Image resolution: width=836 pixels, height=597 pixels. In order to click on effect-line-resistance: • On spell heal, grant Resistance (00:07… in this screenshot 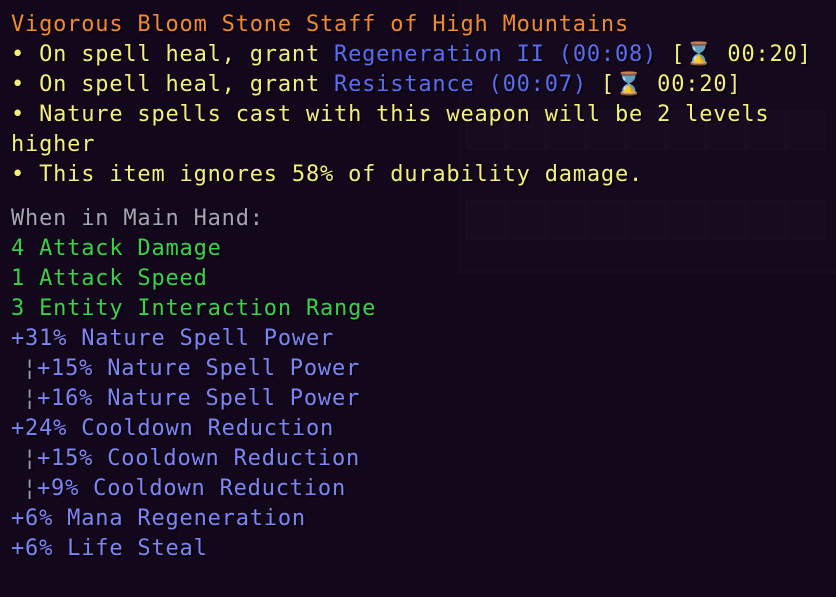, I will do `click(423, 85)`.